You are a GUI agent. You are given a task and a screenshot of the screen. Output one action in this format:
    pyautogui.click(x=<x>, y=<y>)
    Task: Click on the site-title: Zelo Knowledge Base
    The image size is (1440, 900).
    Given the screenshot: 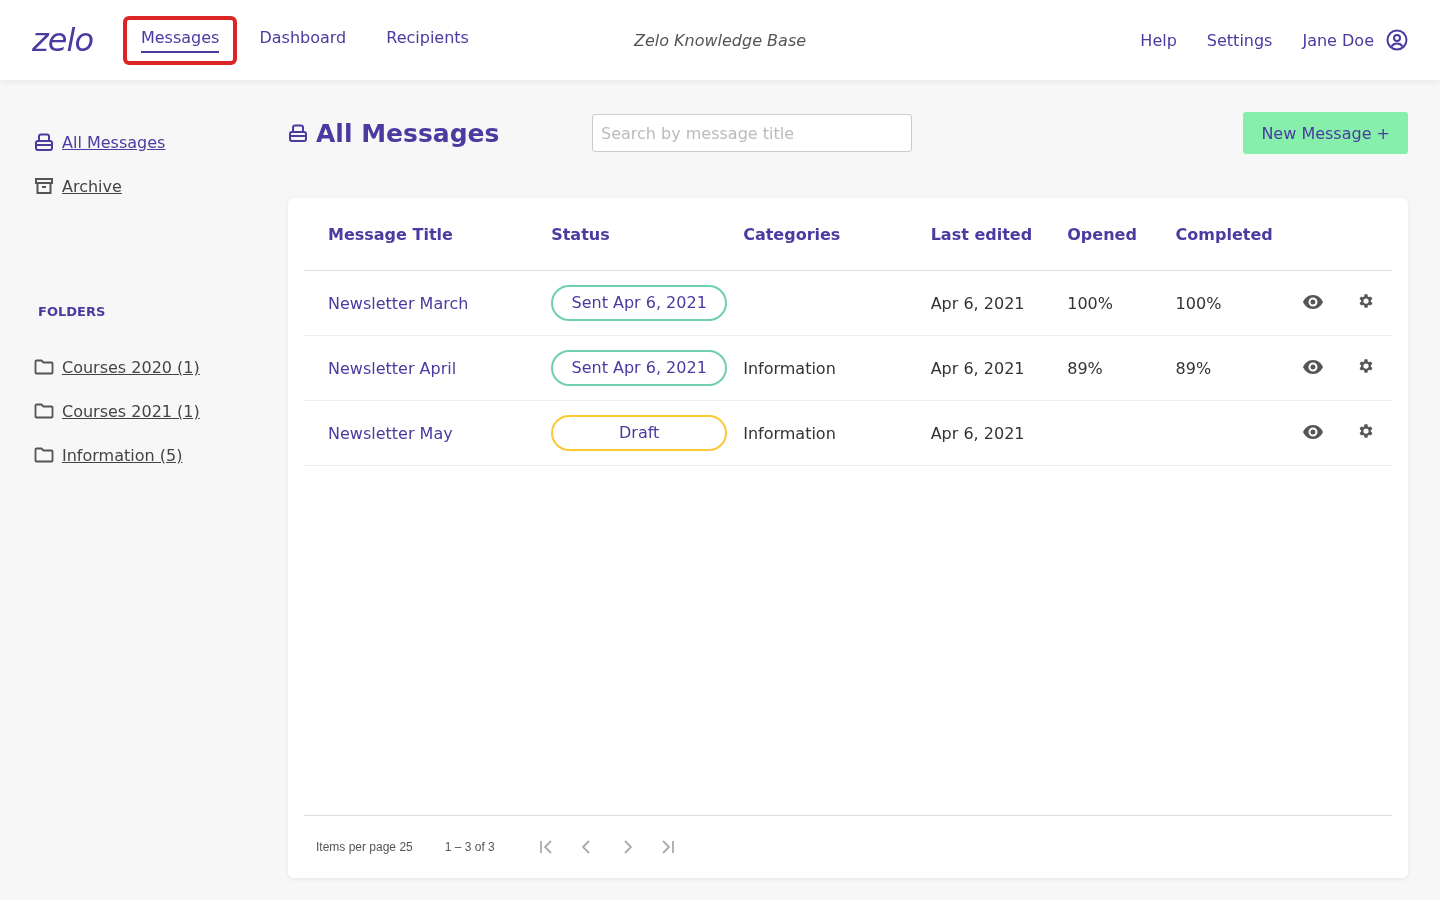 What is the action you would take?
    pyautogui.click(x=720, y=40)
    